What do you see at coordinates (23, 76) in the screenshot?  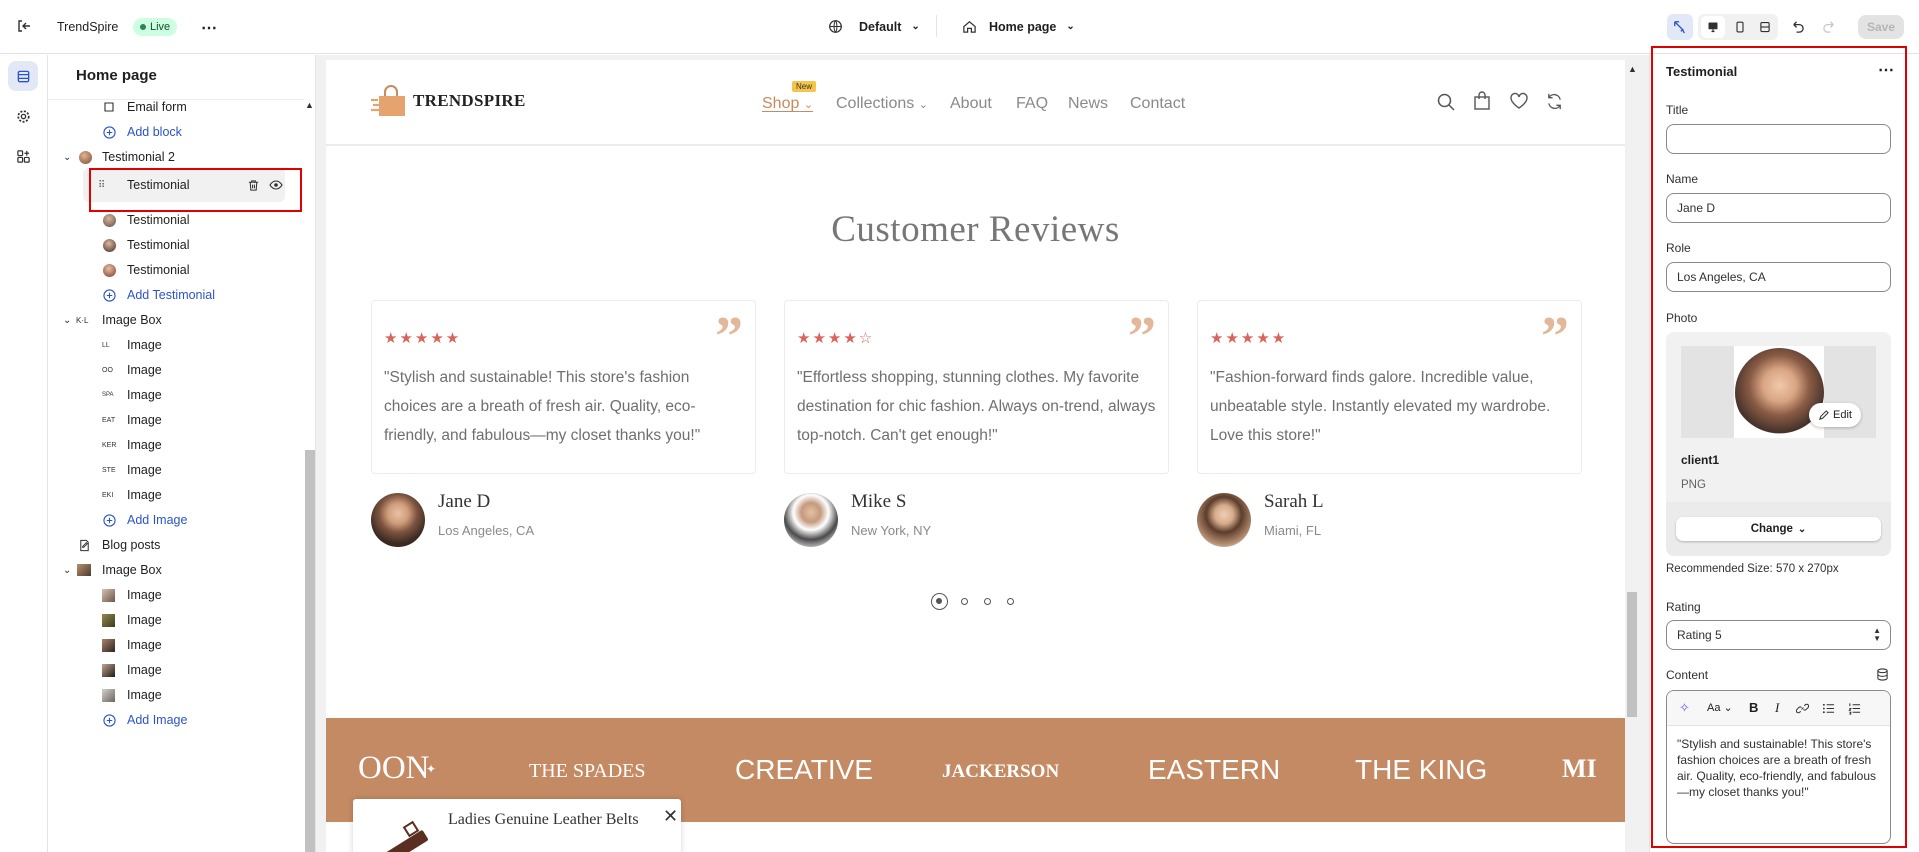 I see `sections-icon` at bounding box center [23, 76].